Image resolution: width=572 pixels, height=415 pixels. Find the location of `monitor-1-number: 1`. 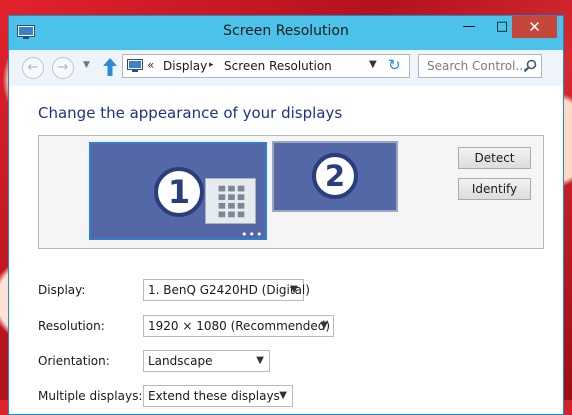

monitor-1-number: 1 is located at coordinates (179, 192).